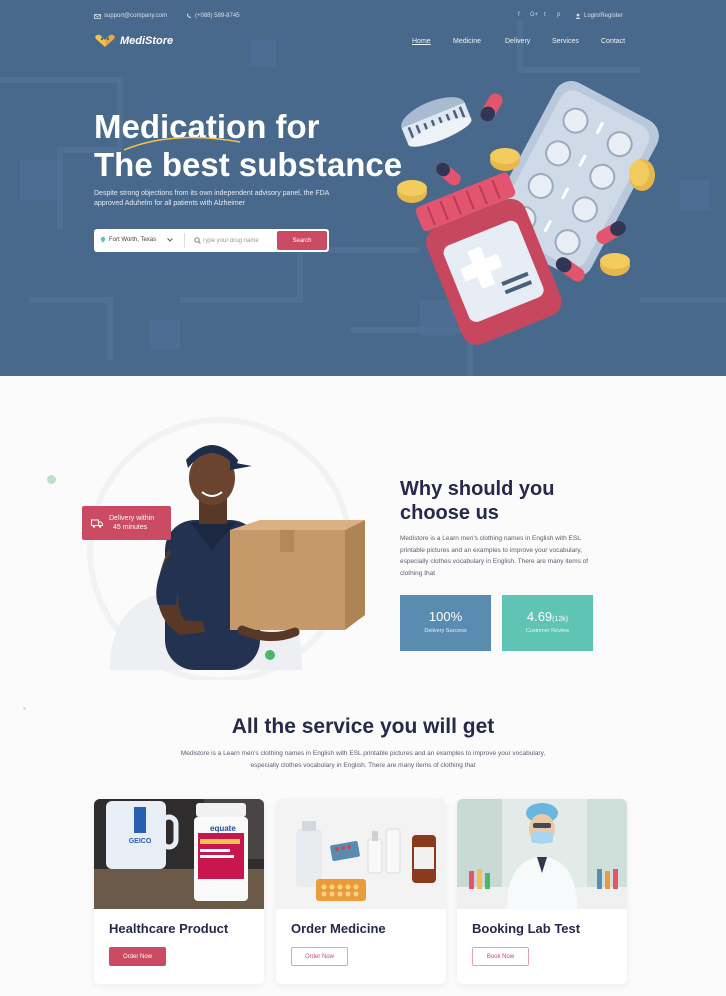  What do you see at coordinates (169, 928) in the screenshot?
I see `card-title: Healthcare Product` at bounding box center [169, 928].